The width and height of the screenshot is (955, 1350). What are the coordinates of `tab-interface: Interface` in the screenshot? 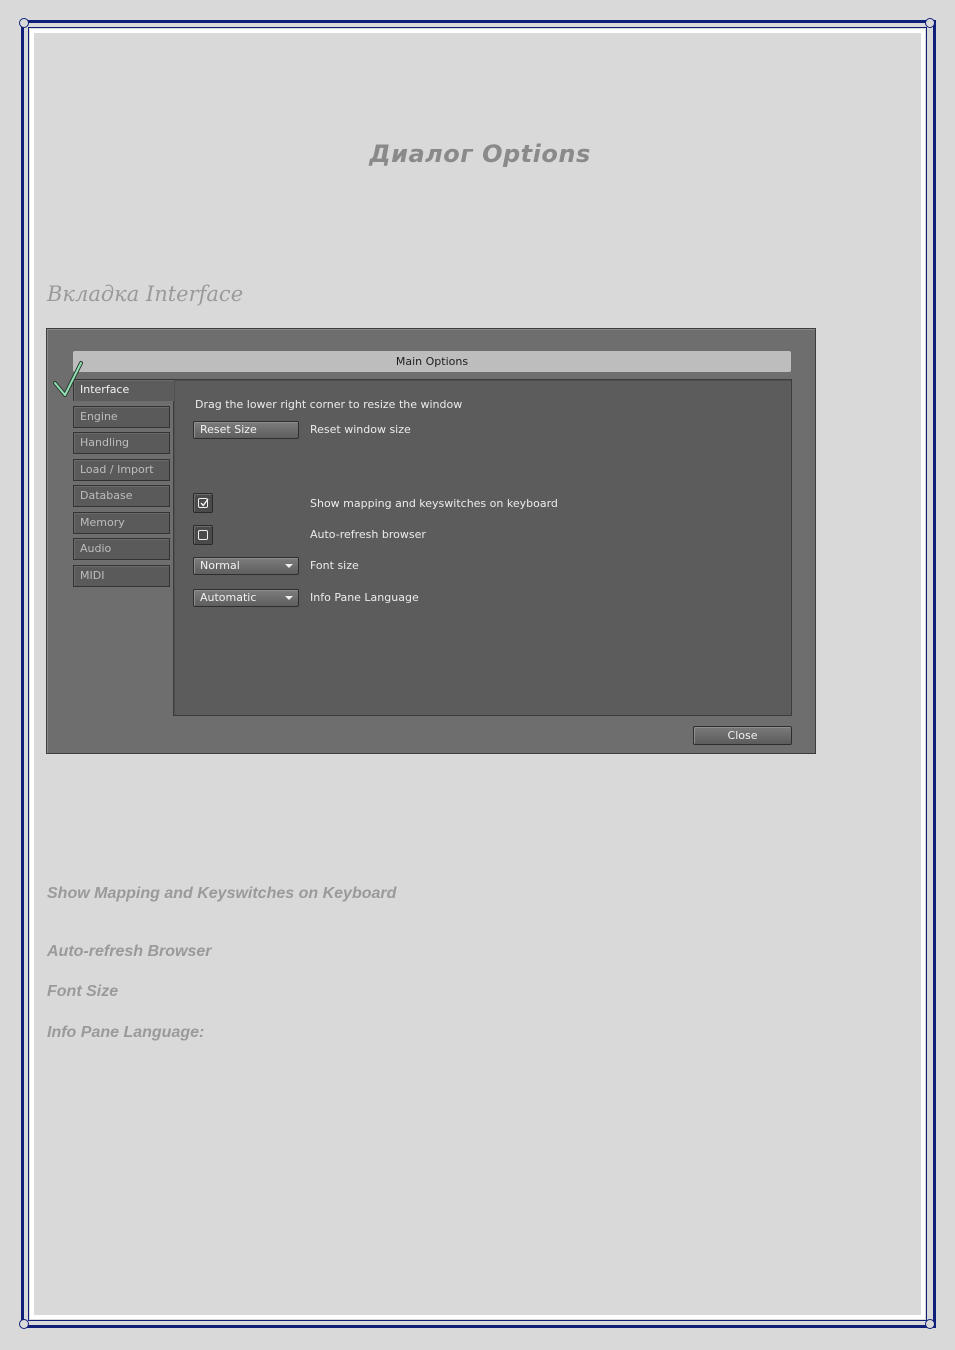 It's located at (123, 390).